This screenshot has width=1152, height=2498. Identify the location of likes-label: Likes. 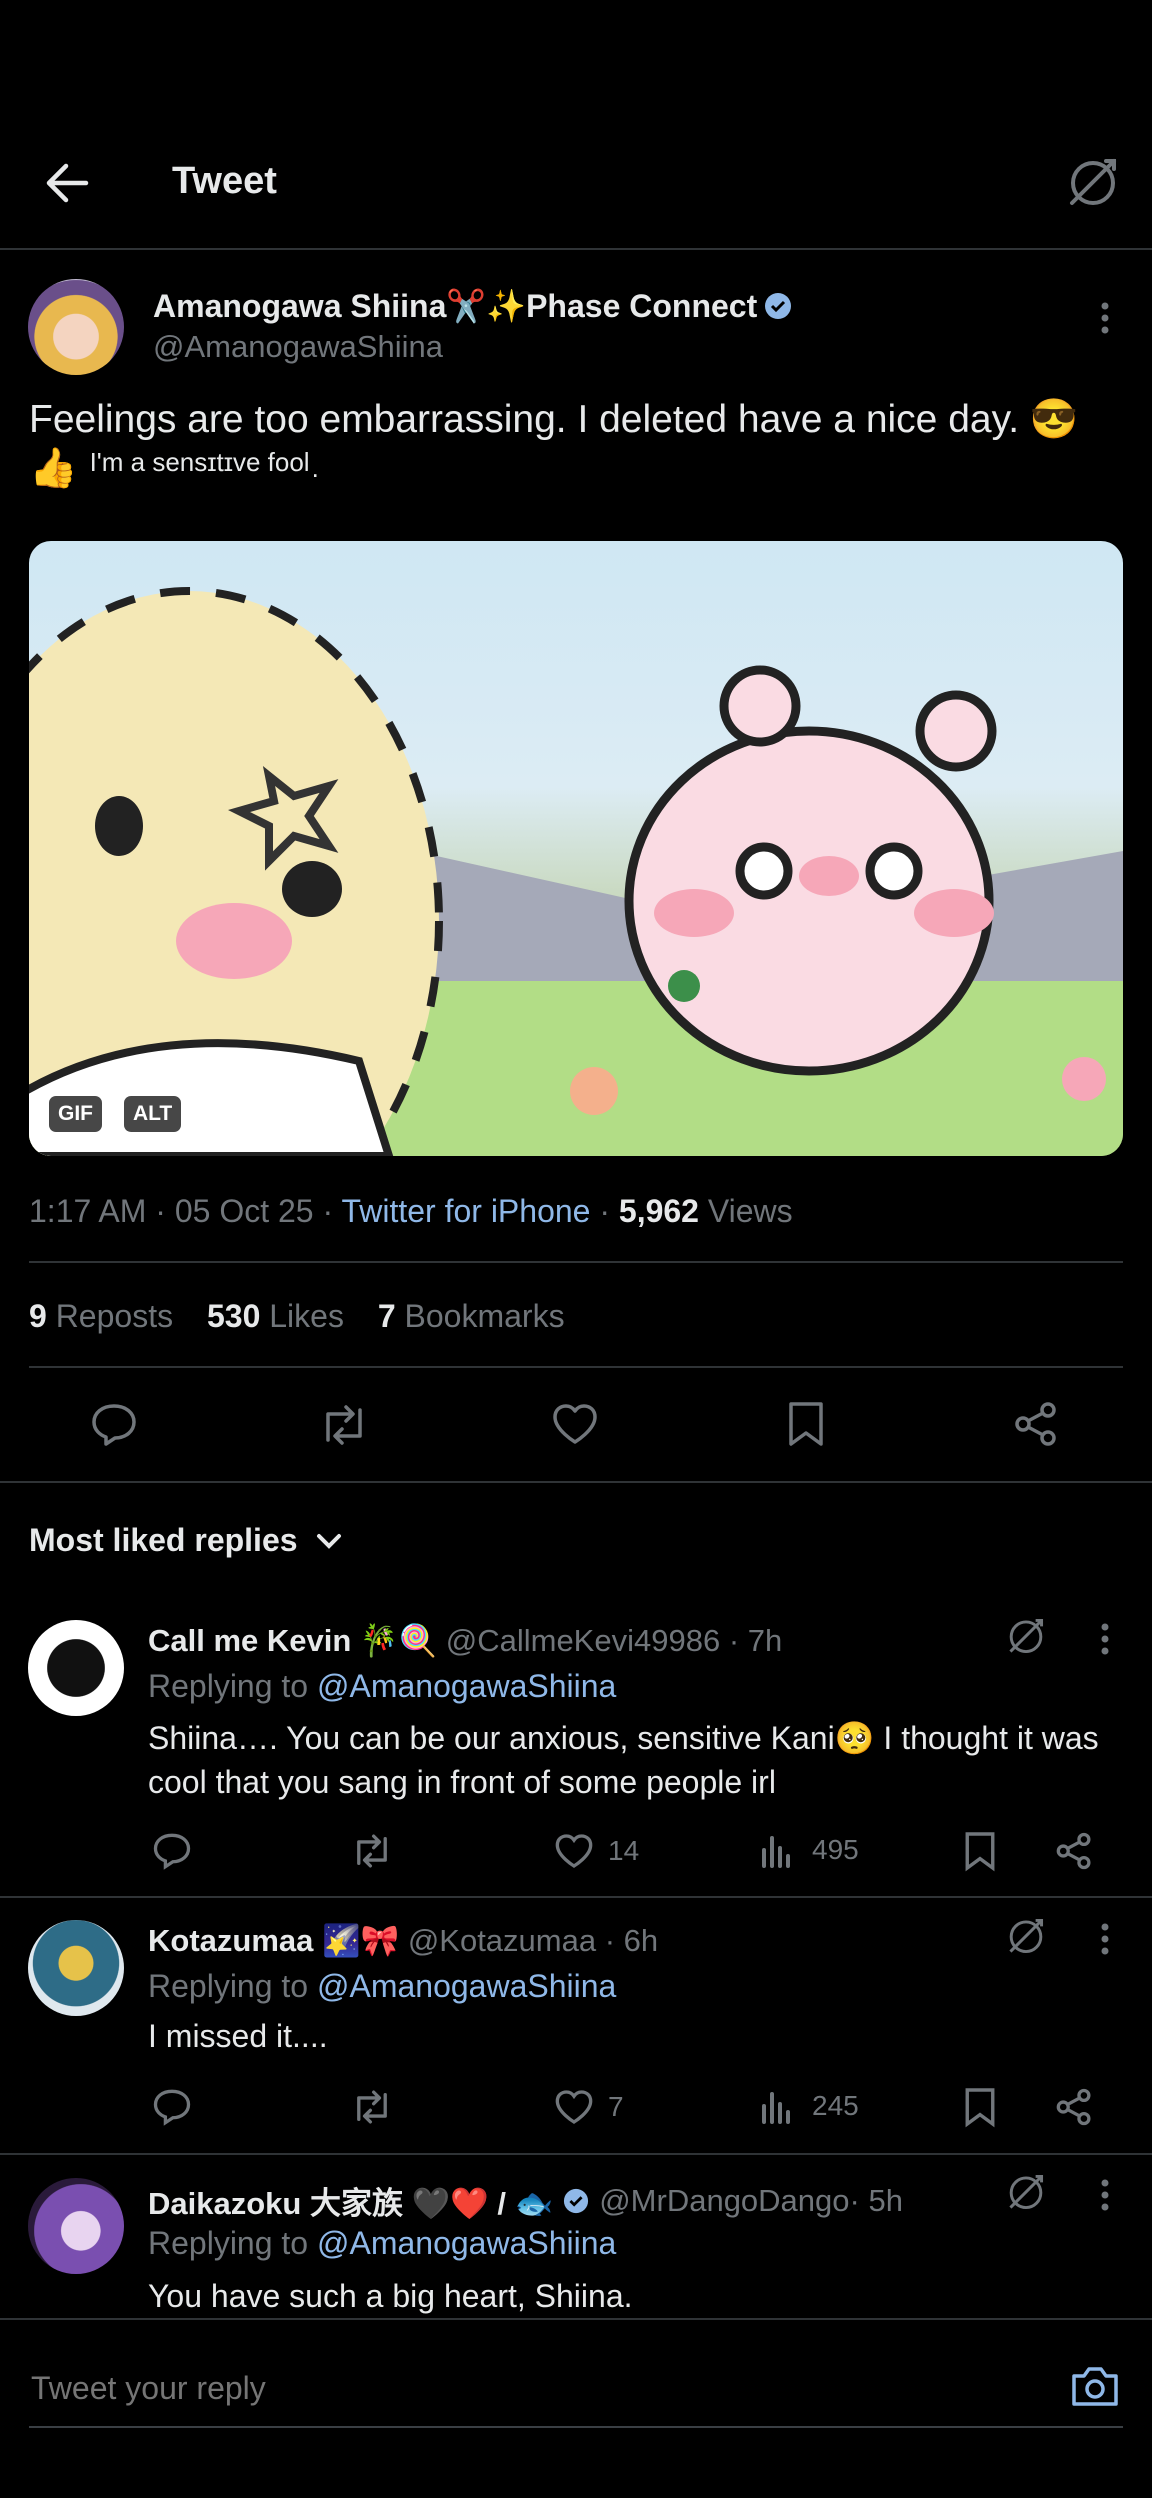
(302, 1316).